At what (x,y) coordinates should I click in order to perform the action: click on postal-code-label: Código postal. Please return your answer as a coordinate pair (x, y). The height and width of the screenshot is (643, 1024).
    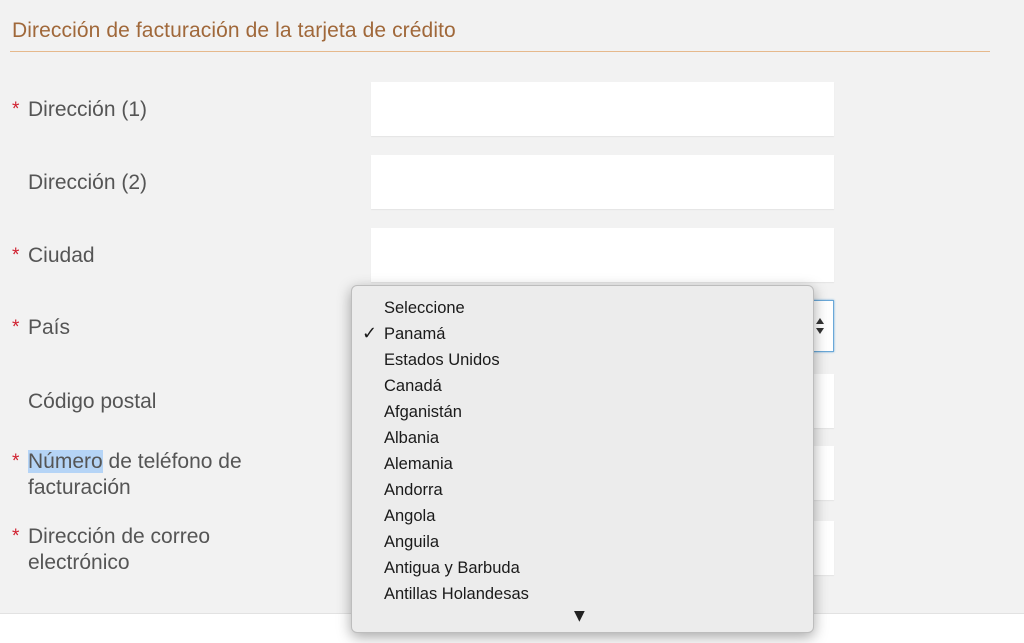
    Looking at the image, I should click on (84, 402).